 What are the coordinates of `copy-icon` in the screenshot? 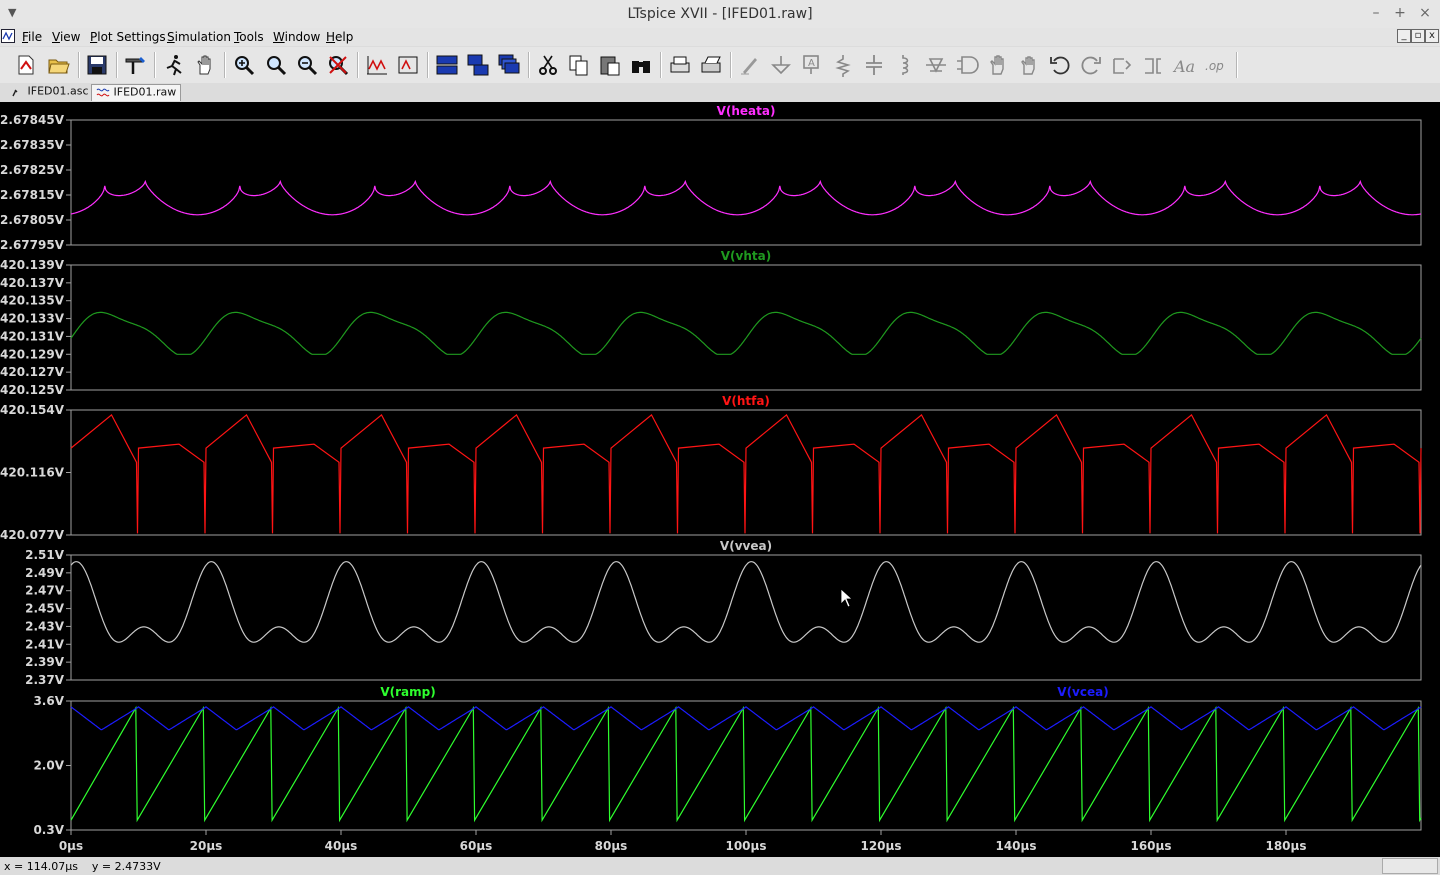 It's located at (579, 65).